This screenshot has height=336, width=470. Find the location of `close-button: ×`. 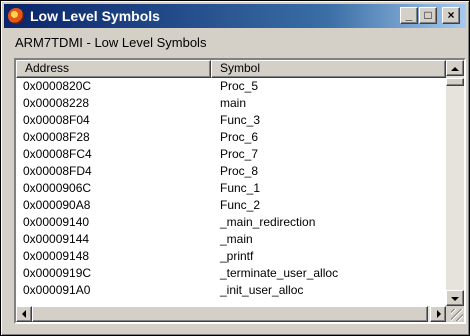

close-button: × is located at coordinates (451, 15).